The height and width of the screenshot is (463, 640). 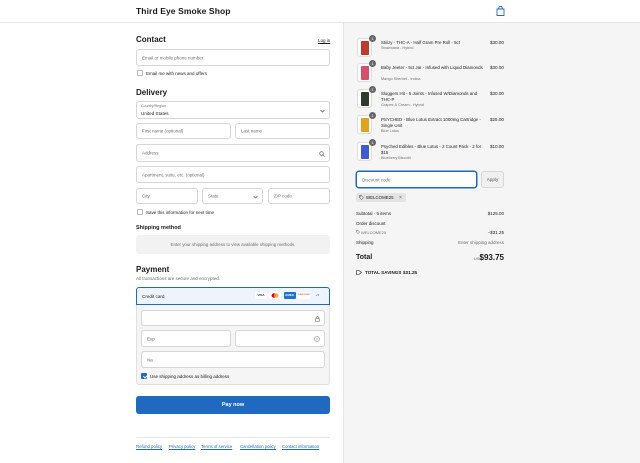 I want to click on applied-discount-tag: WELCOME25 ×, so click(x=381, y=197).